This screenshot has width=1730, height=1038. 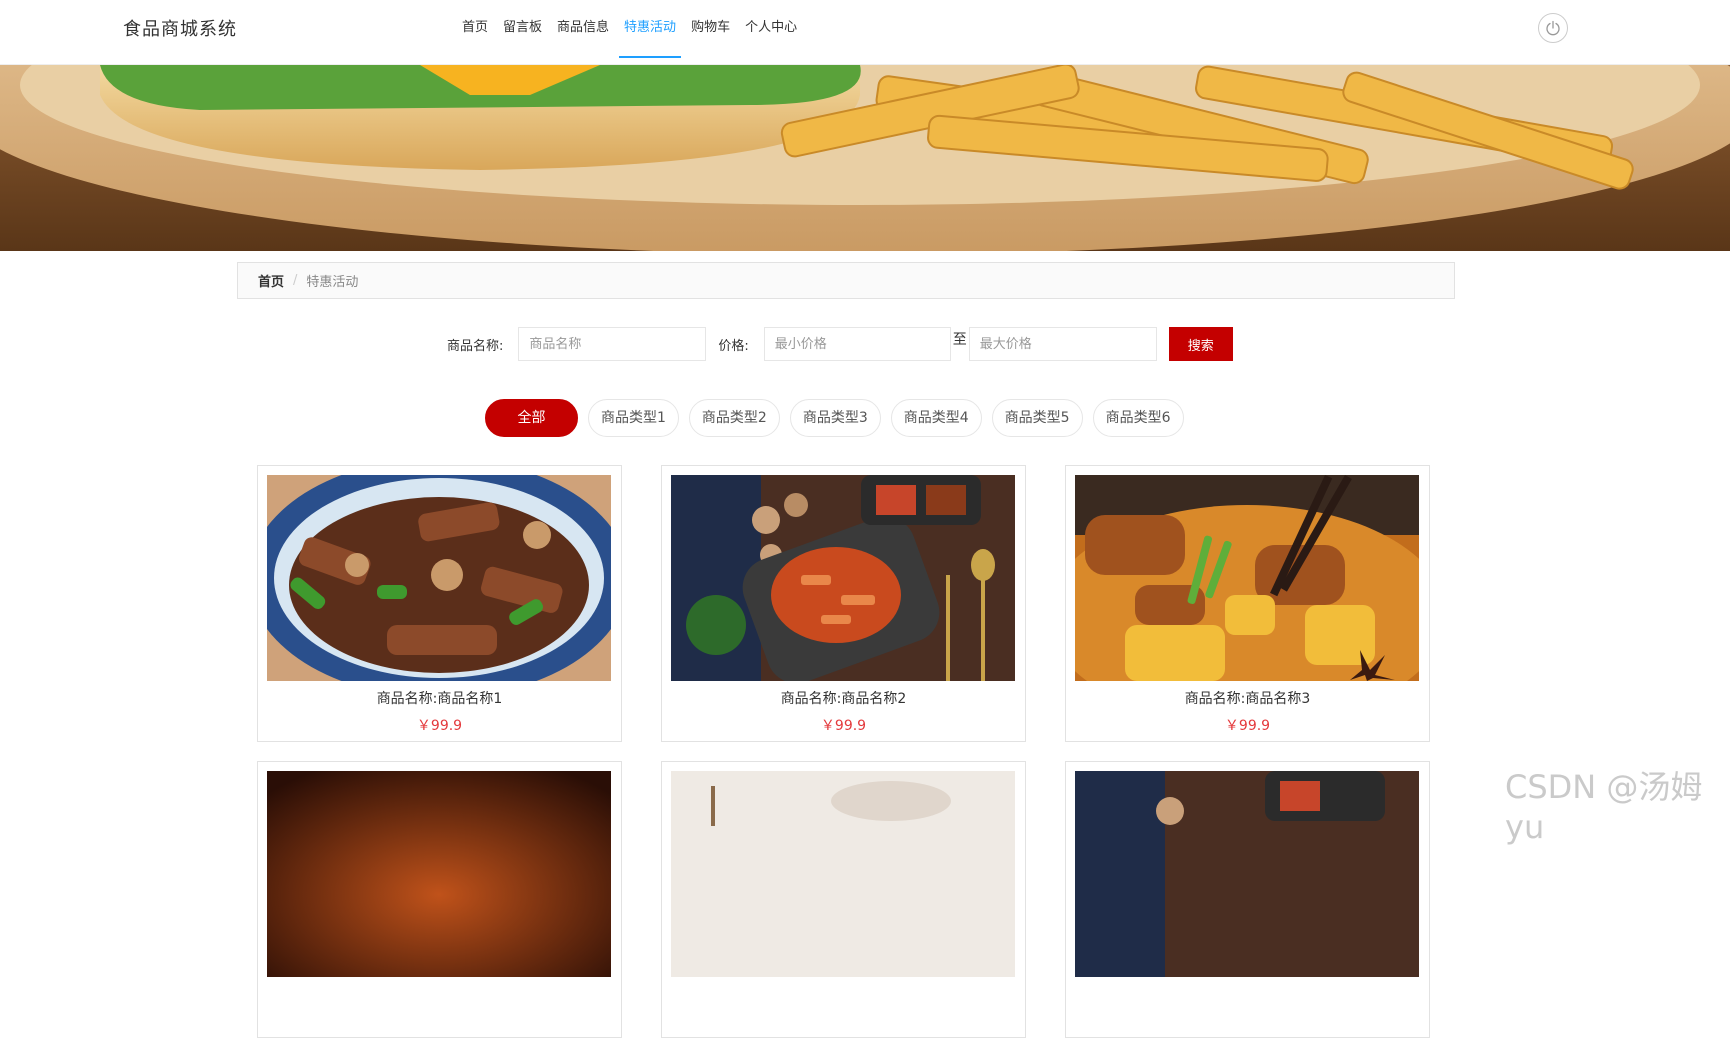 What do you see at coordinates (959, 340) in the screenshot?
I see `range-to-label: 至` at bounding box center [959, 340].